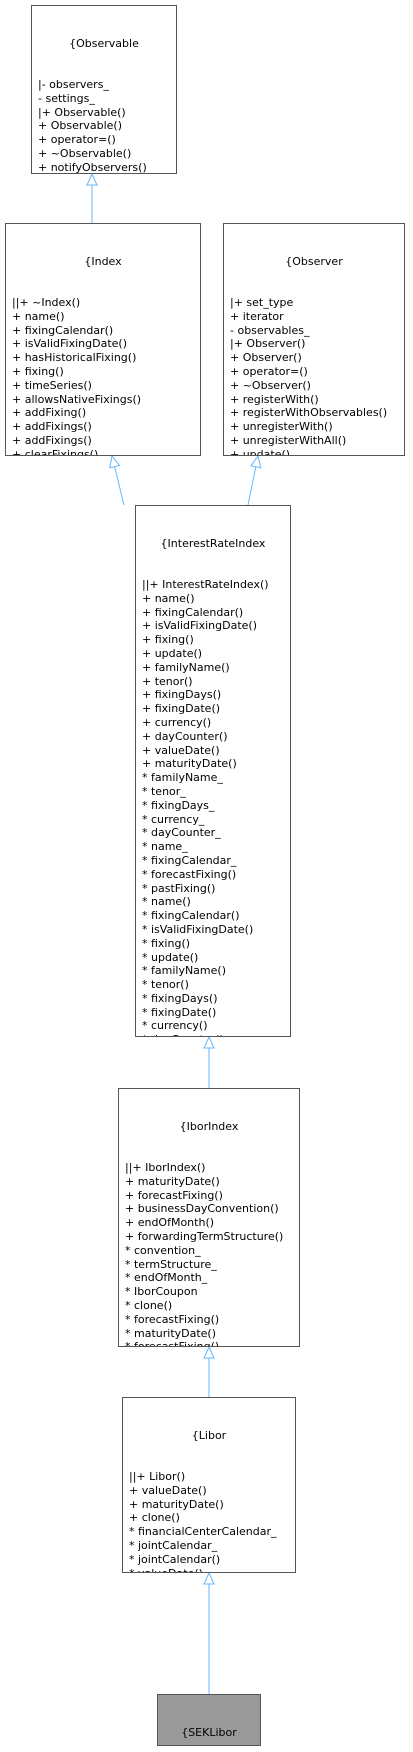 The width and height of the screenshot is (413, 1752). What do you see at coordinates (92, 197) in the screenshot?
I see `edge-index-to-observable` at bounding box center [92, 197].